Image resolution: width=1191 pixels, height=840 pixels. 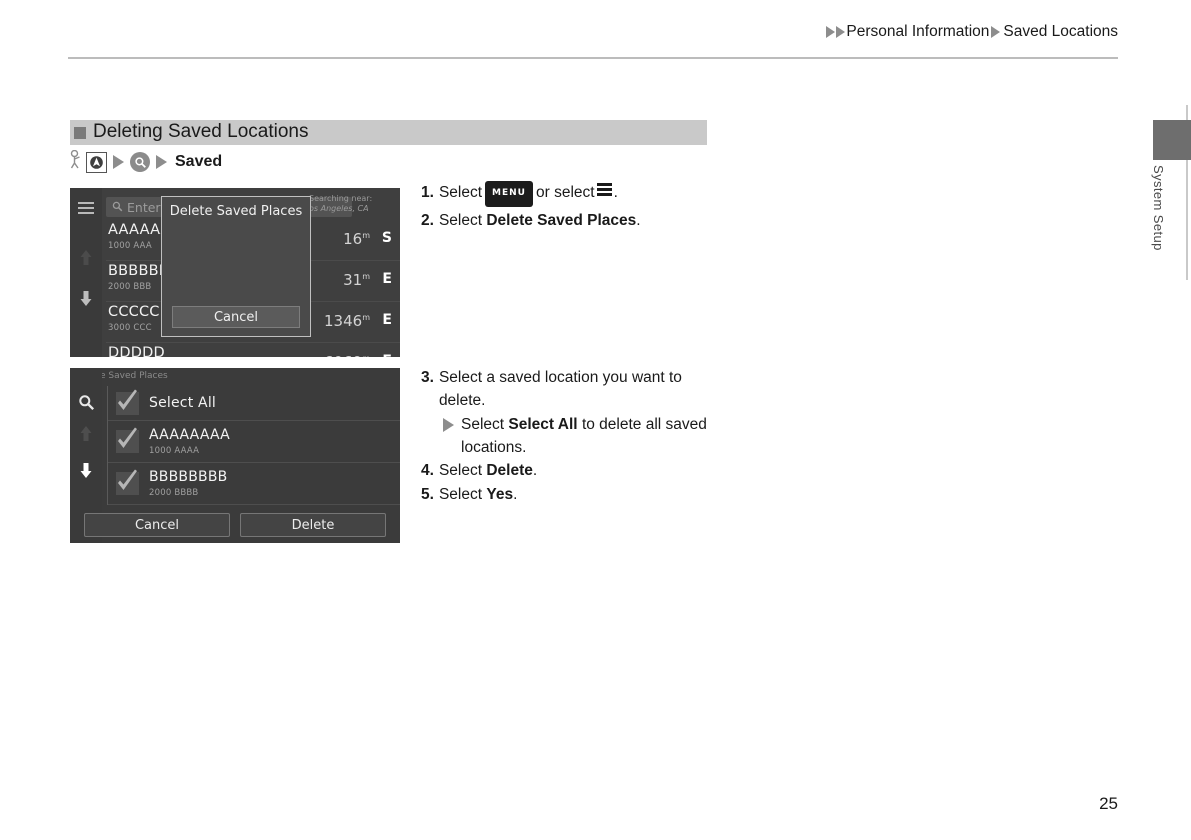 I want to click on list-item-text: AAAAAAAA 1000 AAAA, so click(x=189, y=441).